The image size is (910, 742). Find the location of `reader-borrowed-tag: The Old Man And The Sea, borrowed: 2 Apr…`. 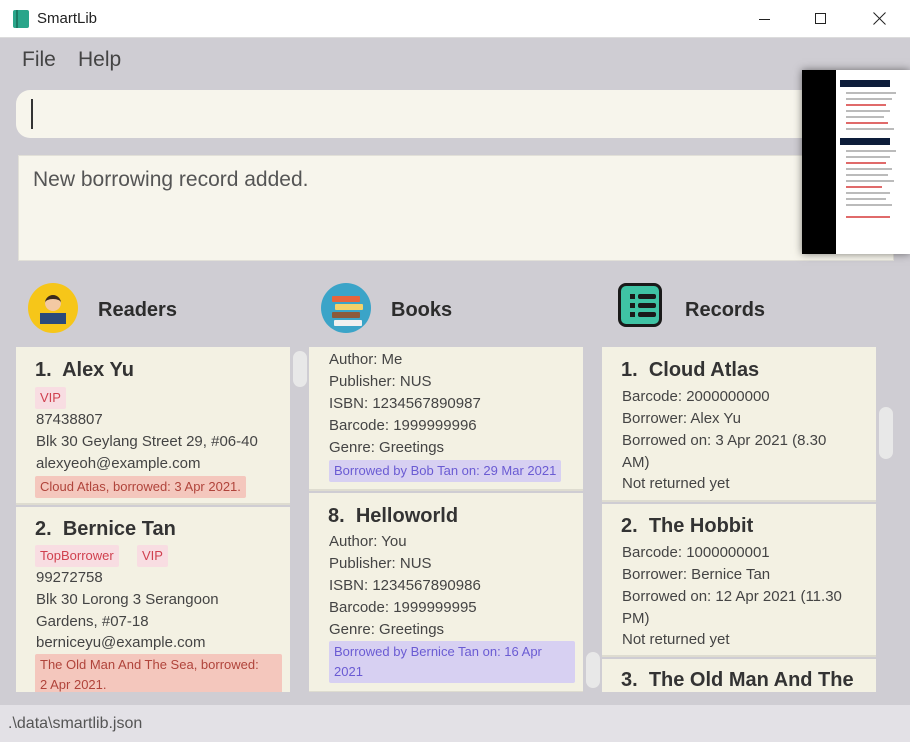

reader-borrowed-tag: The Old Man And The Sea, borrowed: 2 Apr… is located at coordinates (158, 673).